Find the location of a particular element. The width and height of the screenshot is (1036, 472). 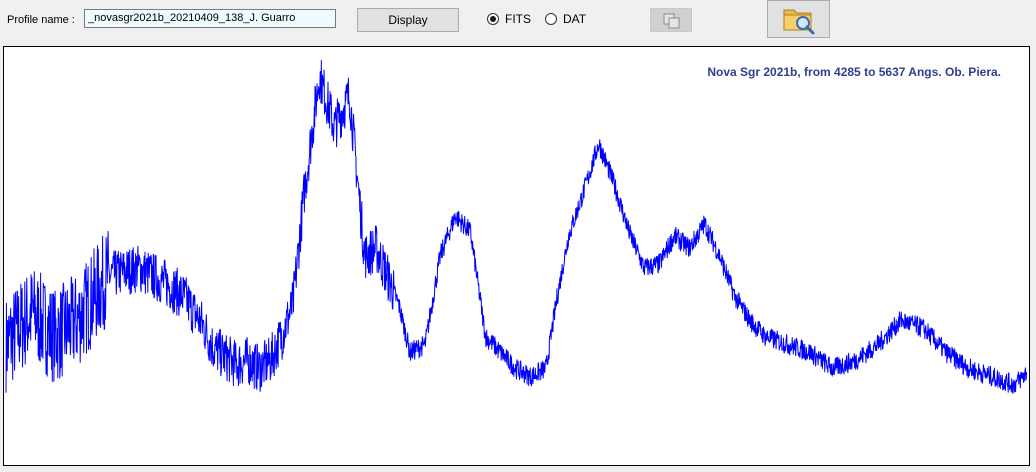

dat-radio: DAT is located at coordinates (565, 19).